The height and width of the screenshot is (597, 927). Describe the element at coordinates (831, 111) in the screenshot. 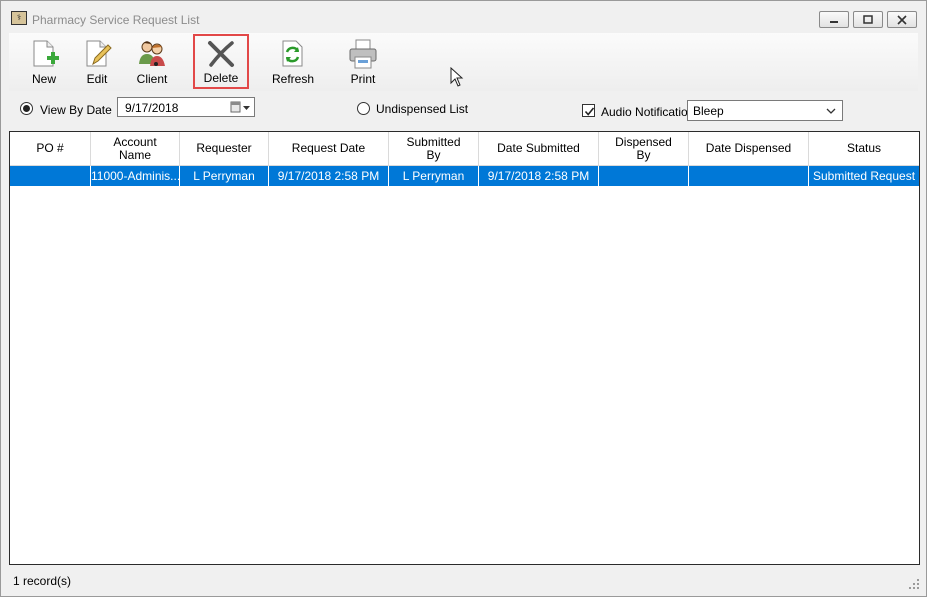

I see `chevron-down-icon` at that location.